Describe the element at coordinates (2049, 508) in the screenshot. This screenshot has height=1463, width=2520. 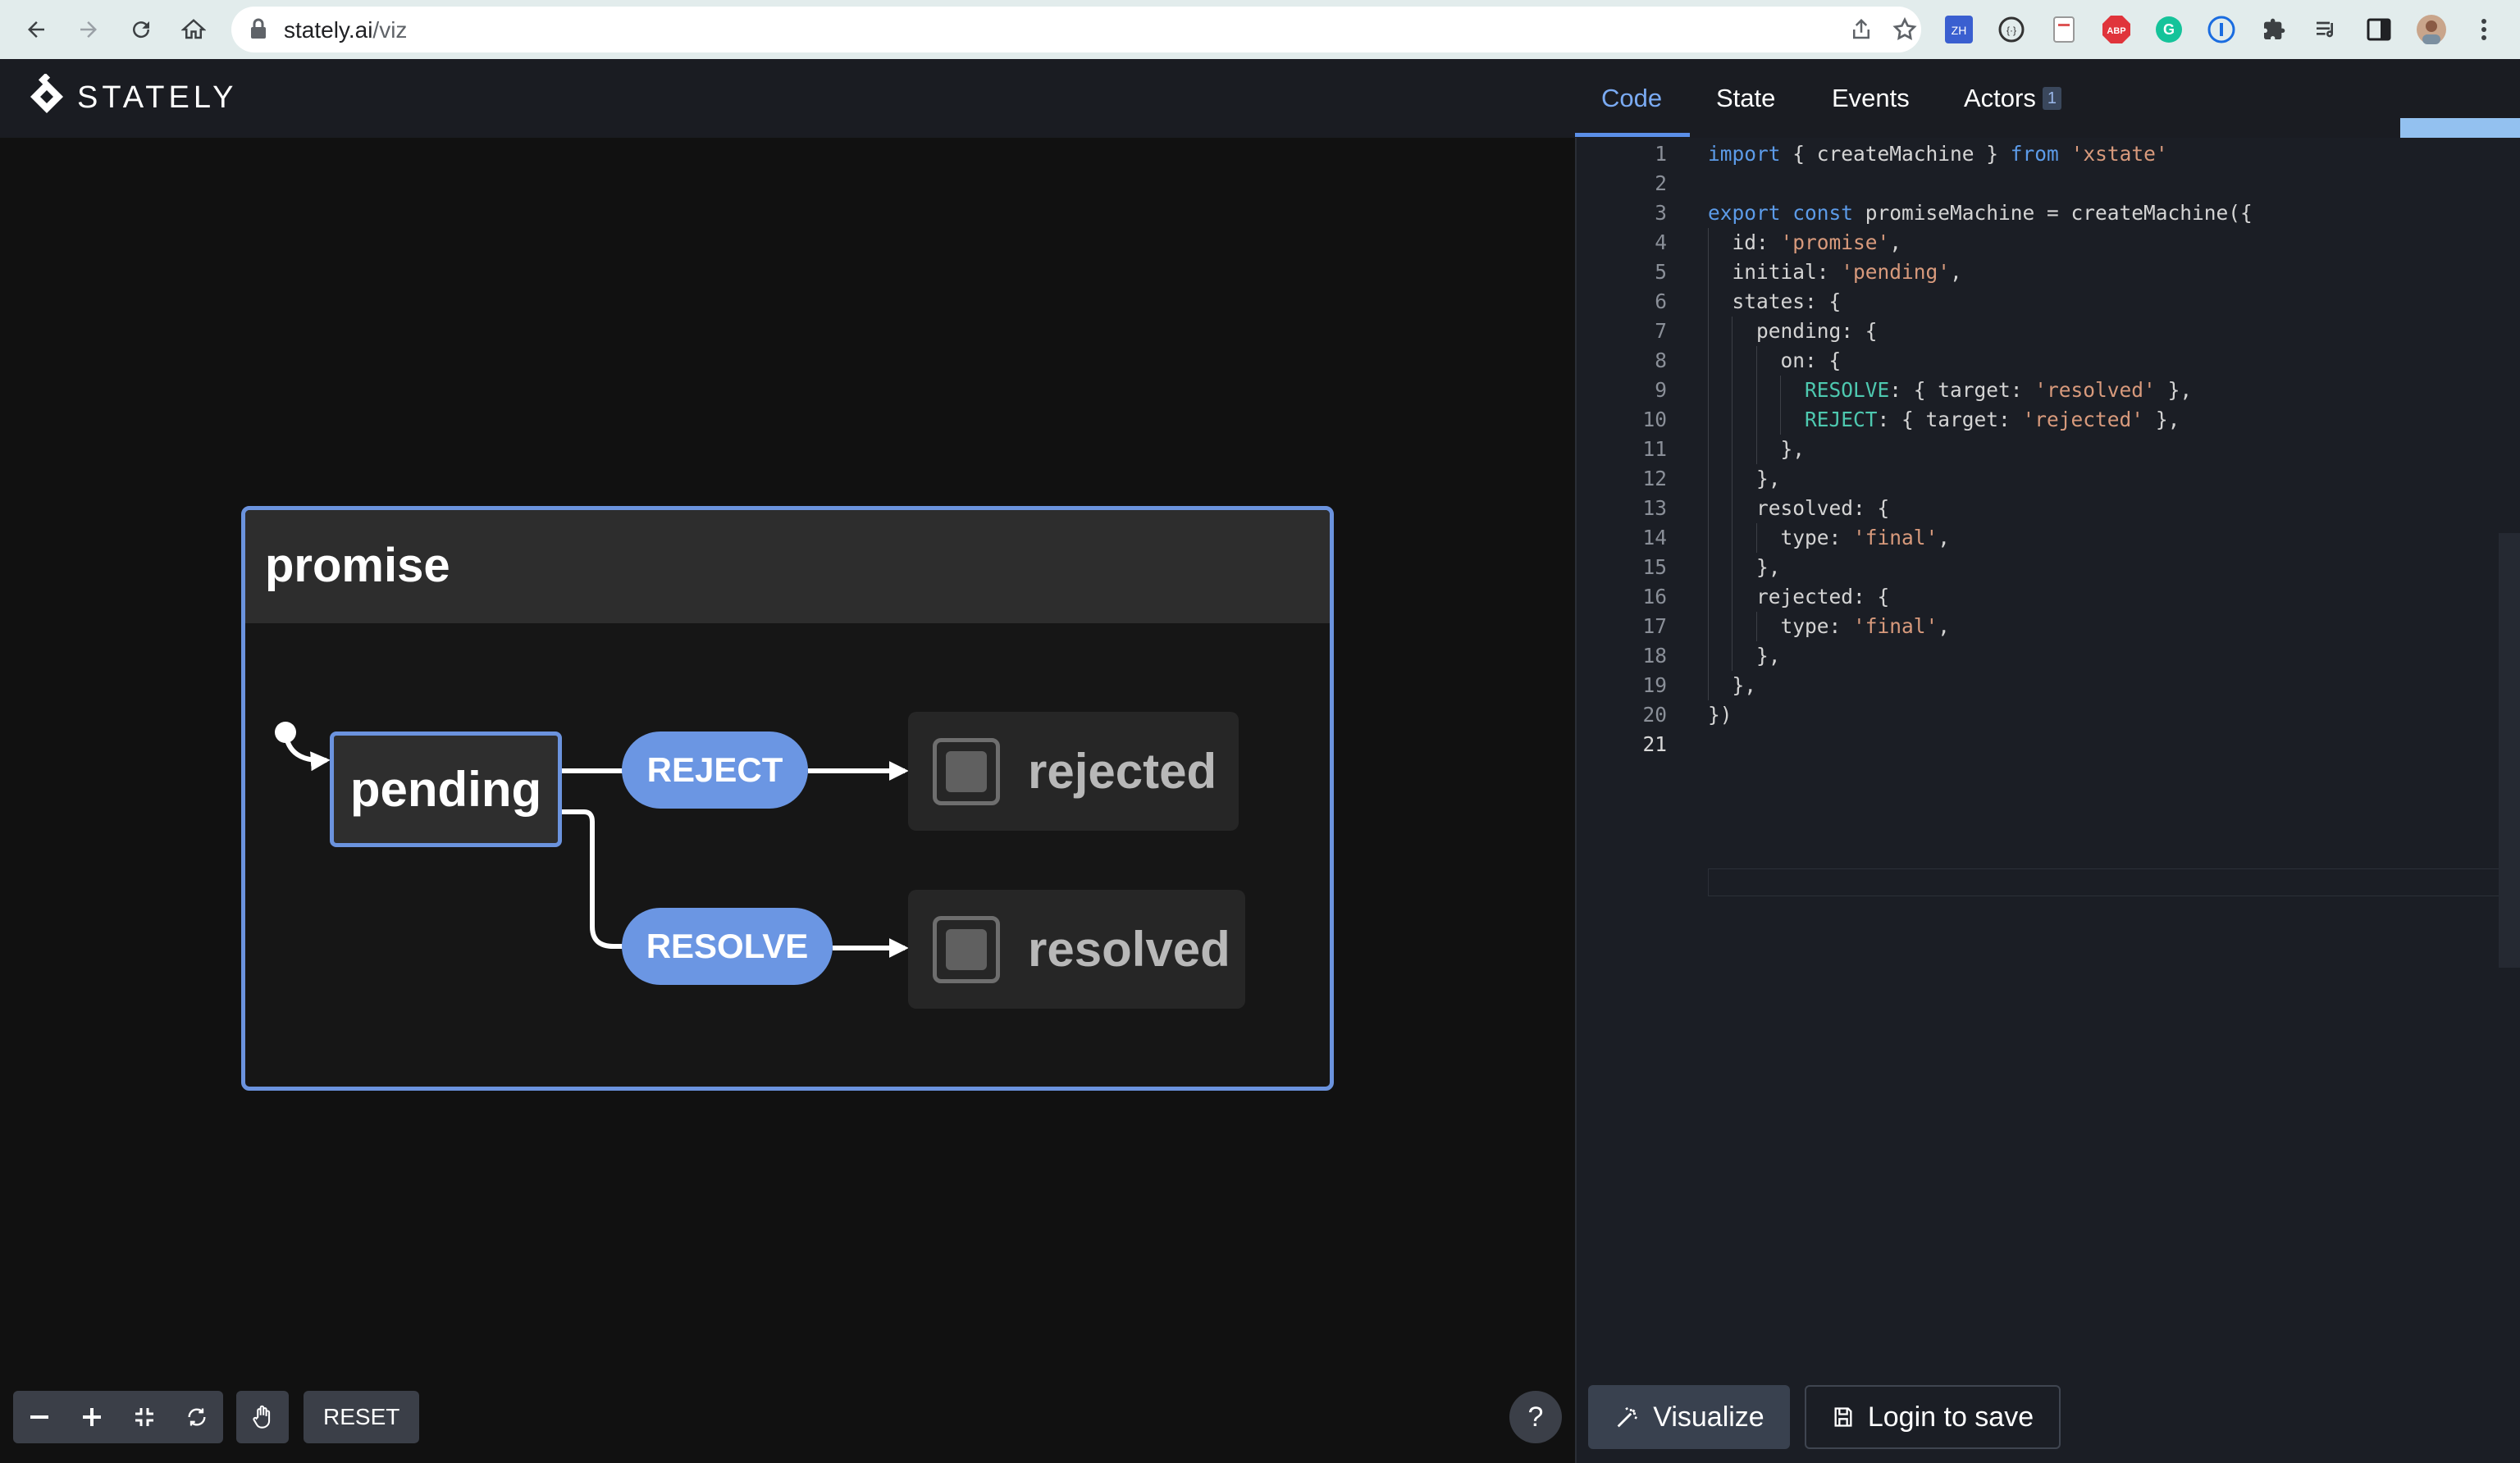
I see `code-line: 13 resolved: {` at that location.